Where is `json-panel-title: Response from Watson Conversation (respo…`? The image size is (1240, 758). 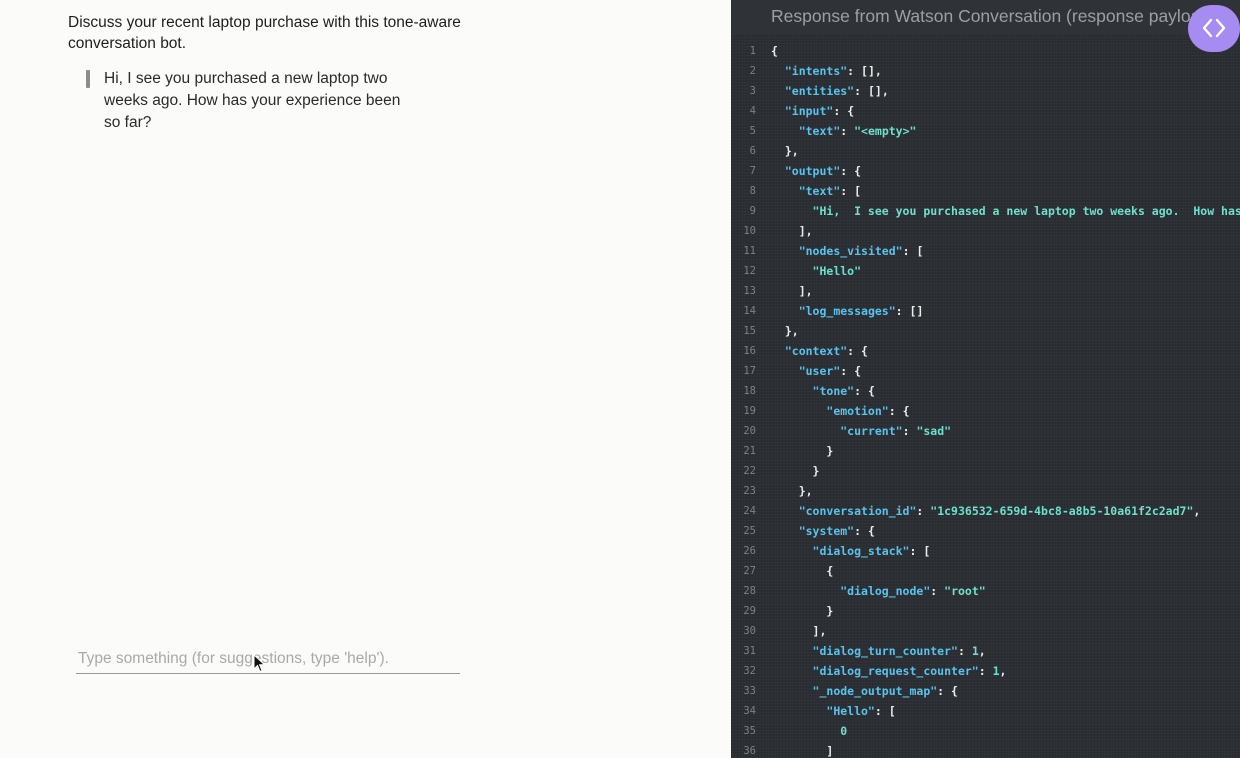 json-panel-title: Response from Watson Conversation (respo… is located at coordinates (993, 16).